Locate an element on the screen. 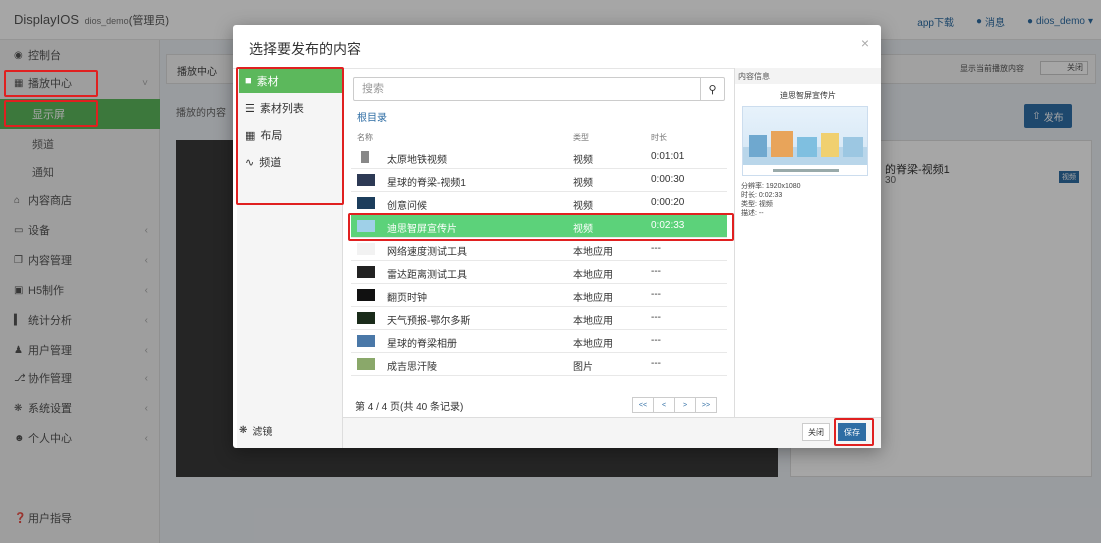  row-duration: 0:00:20 is located at coordinates (668, 202).